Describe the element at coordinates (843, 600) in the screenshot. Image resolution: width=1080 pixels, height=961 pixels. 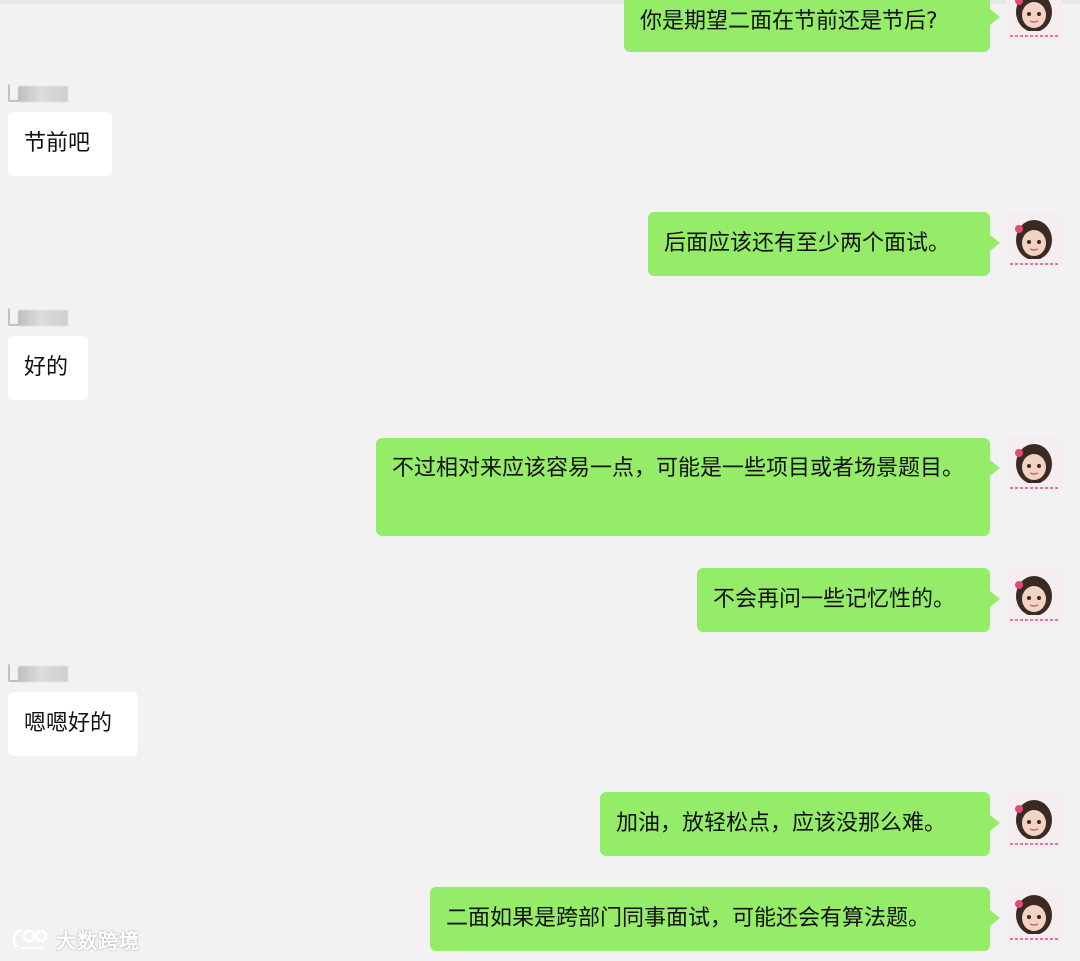
I see `message-bubble-sent: 不会再问一些记忆性的。` at that location.